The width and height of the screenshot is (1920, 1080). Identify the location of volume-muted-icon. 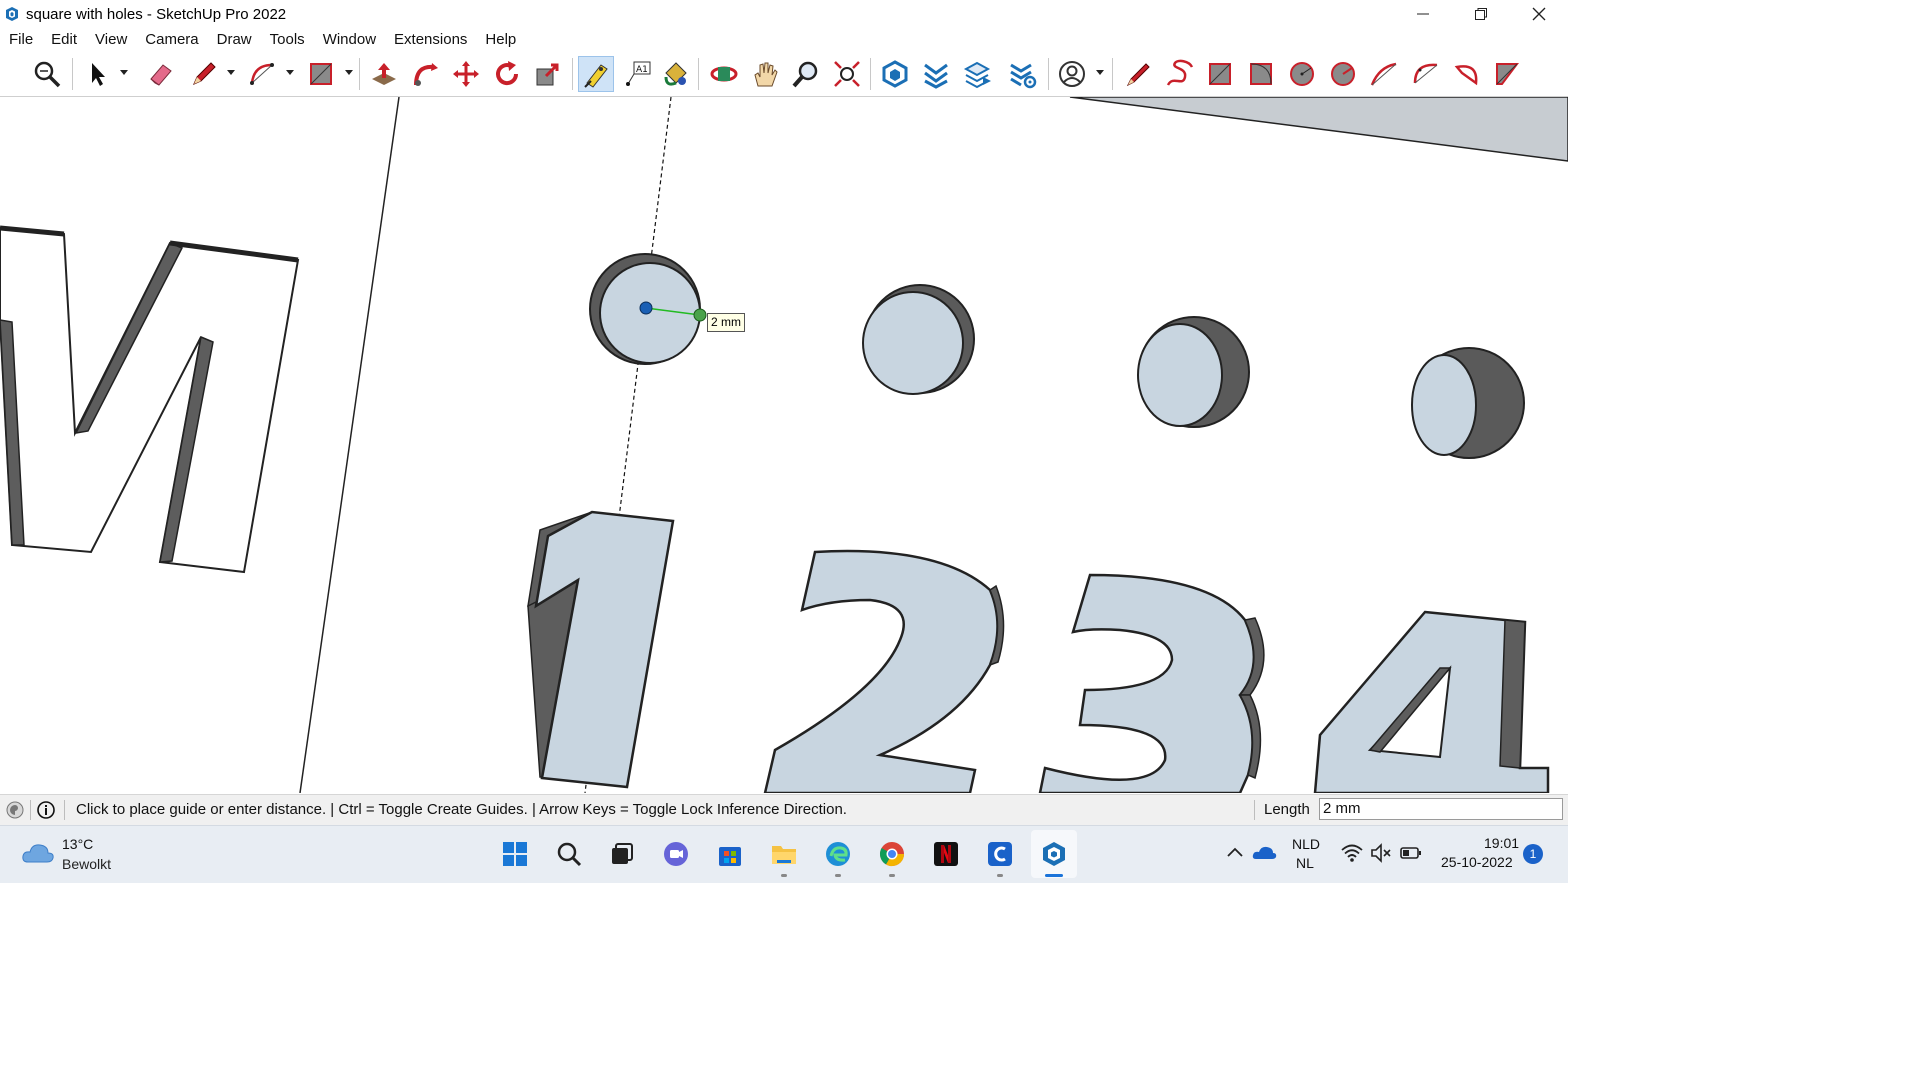
(1381, 853).